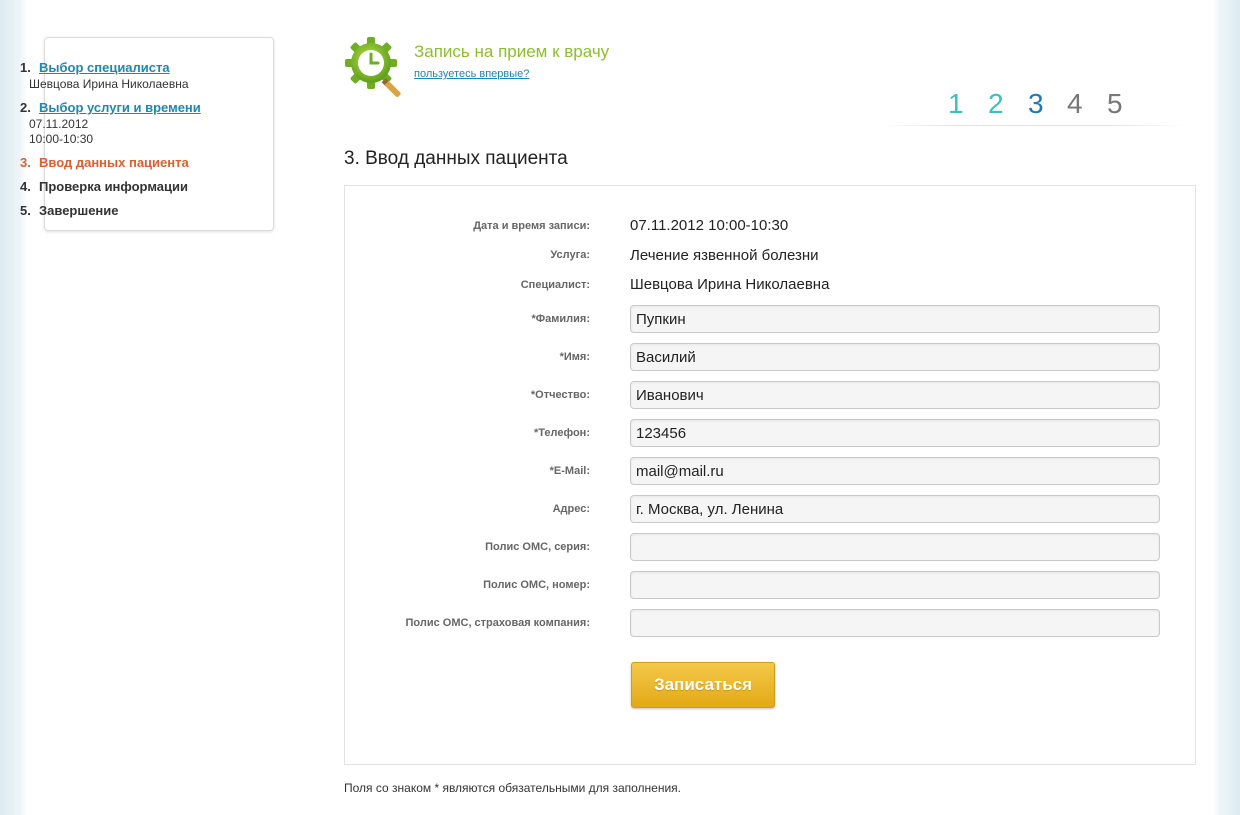 The width and height of the screenshot is (1240, 815). I want to click on first-time-link: пользуетесь впервые?, so click(471, 74).